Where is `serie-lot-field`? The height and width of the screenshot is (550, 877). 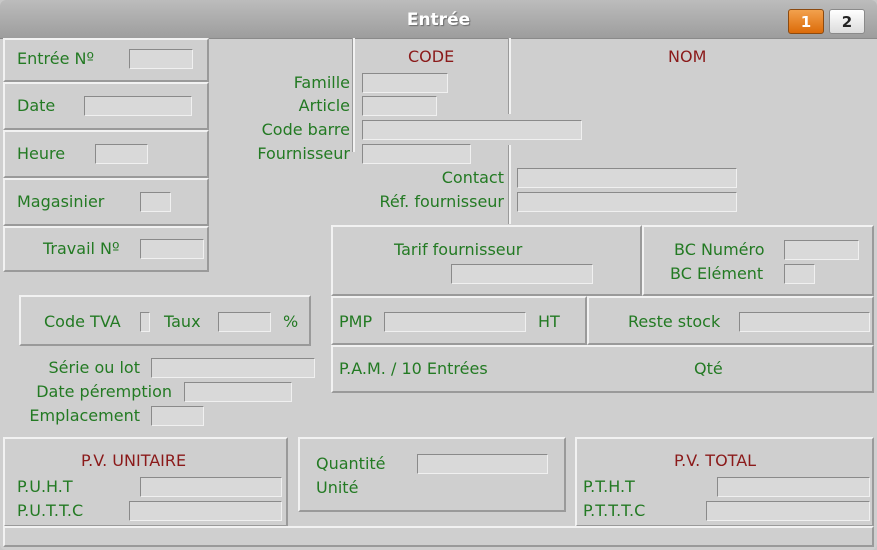
serie-lot-field is located at coordinates (233, 368).